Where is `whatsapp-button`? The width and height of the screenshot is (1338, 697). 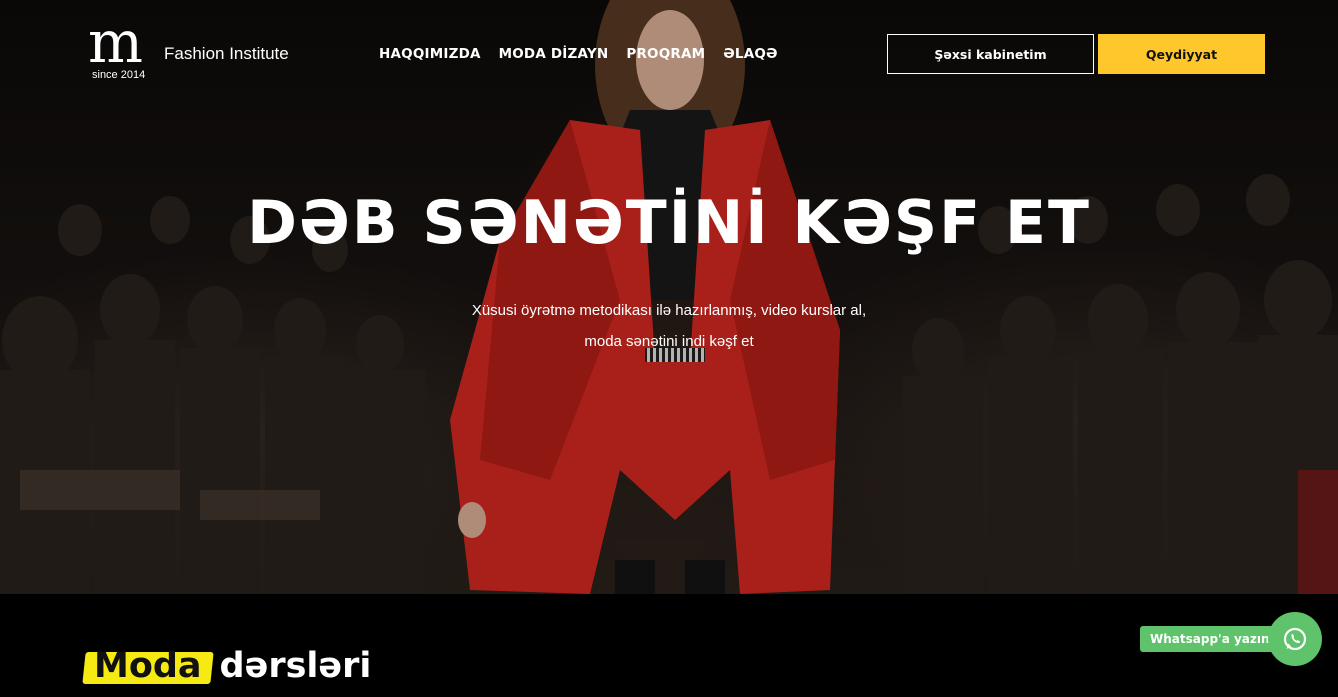 whatsapp-button is located at coordinates (1295, 639).